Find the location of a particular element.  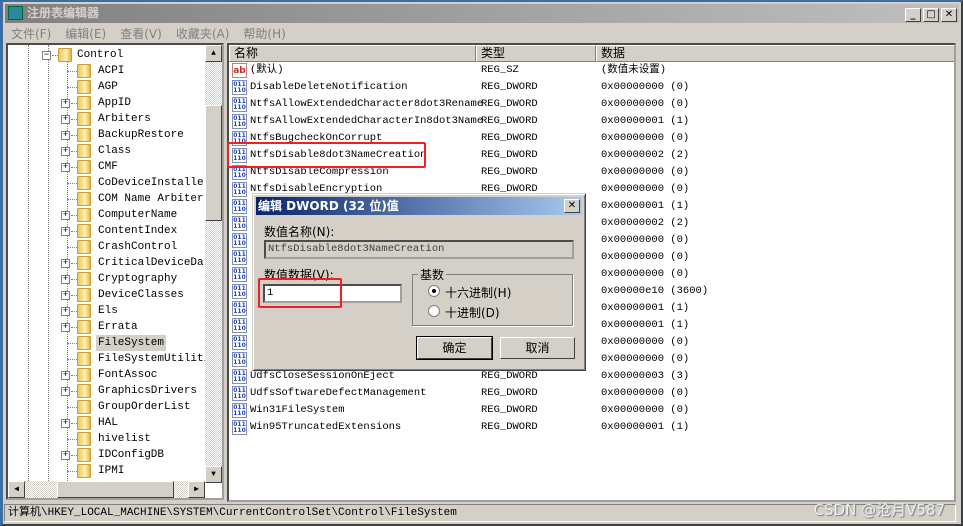

value-name: (默认) is located at coordinates (267, 70).